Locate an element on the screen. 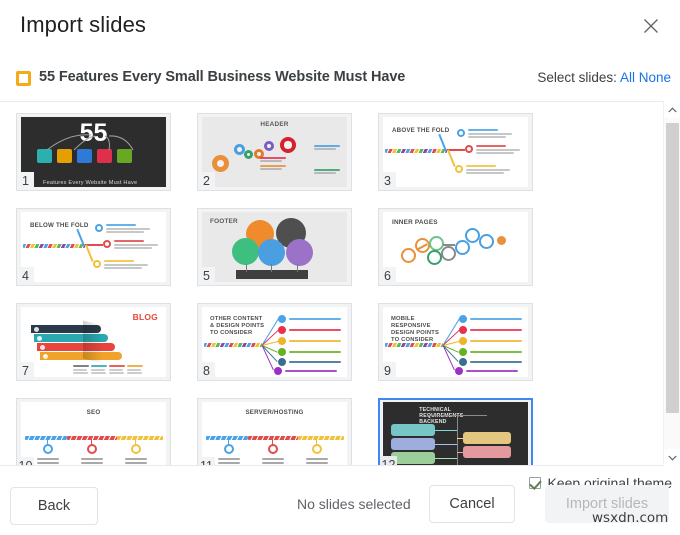 Image resolution: width=680 pixels, height=535 pixels. slide-thumbnail: BLOG 7 is located at coordinates (93, 342).